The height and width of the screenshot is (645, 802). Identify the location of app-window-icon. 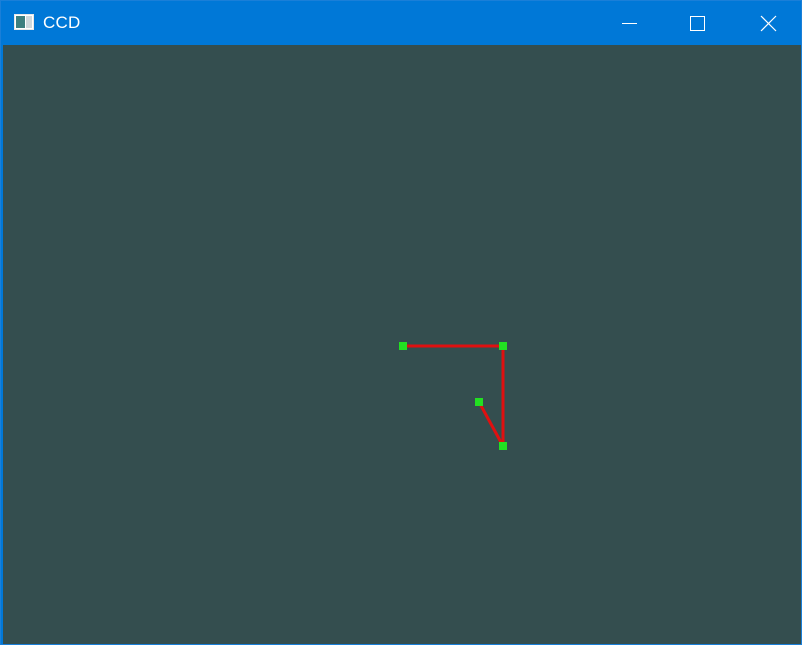
(24, 22).